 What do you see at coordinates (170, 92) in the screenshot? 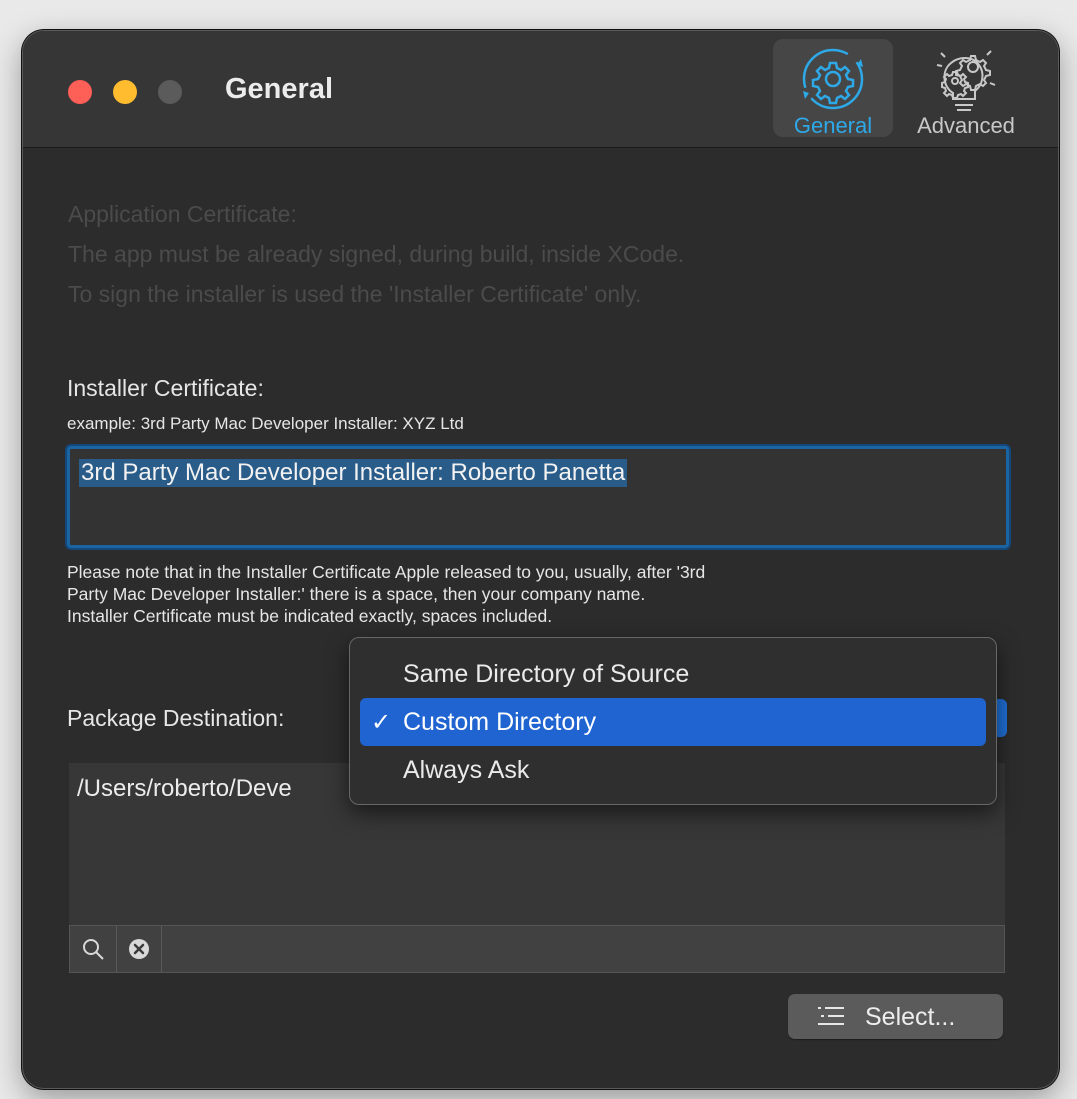
I see `zoom-window-button` at bounding box center [170, 92].